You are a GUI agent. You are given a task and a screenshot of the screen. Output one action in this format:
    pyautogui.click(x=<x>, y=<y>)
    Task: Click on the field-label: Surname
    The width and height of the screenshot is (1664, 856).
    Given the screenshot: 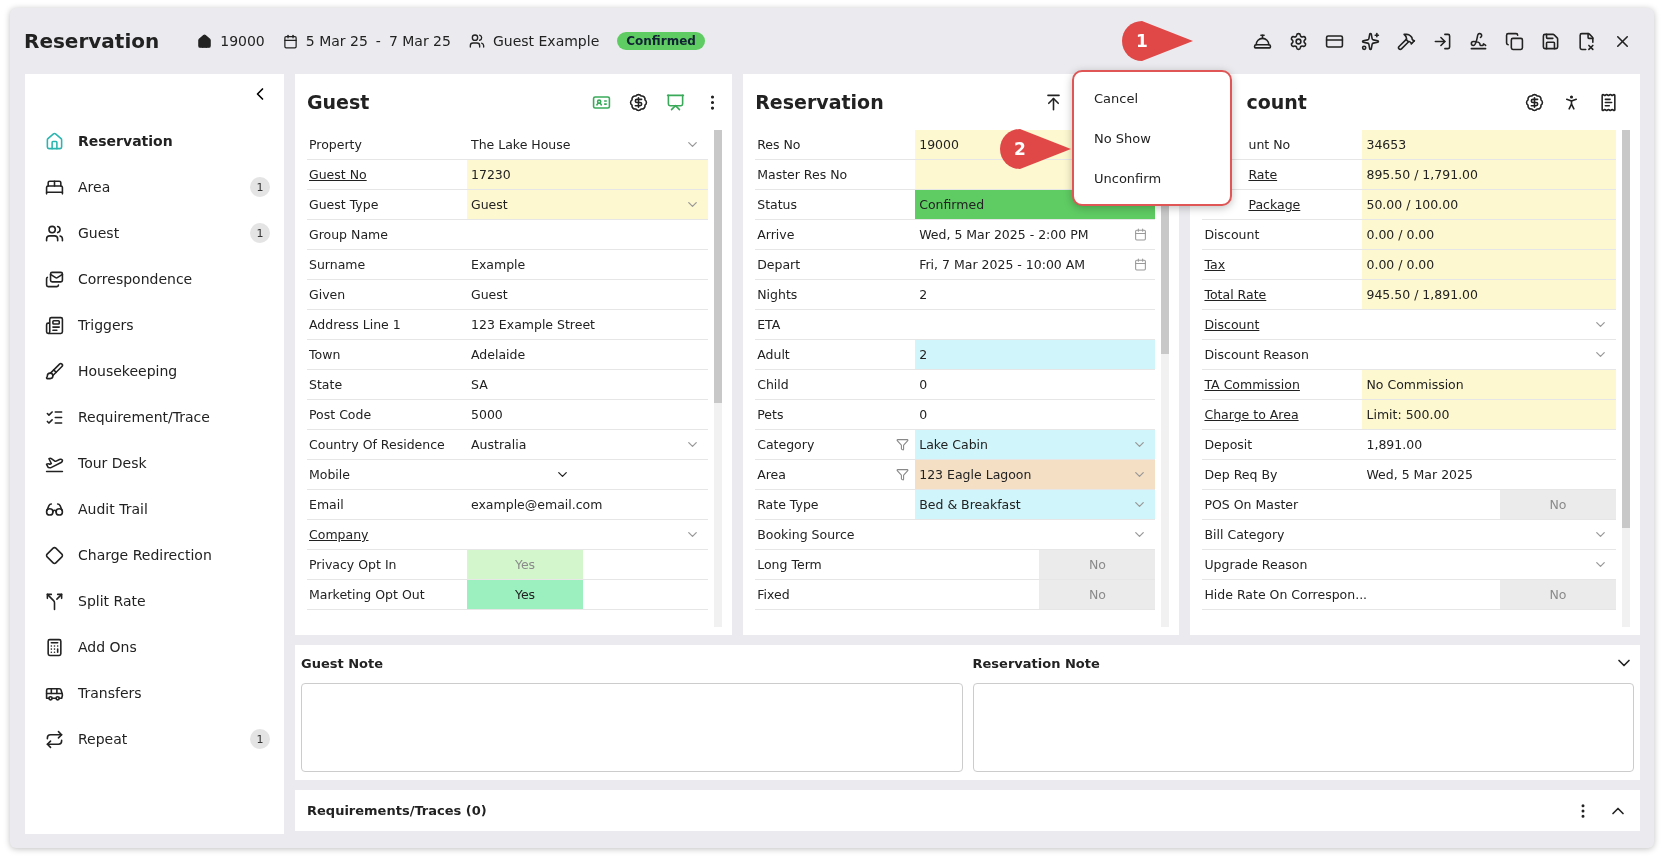 What is the action you would take?
    pyautogui.click(x=337, y=264)
    